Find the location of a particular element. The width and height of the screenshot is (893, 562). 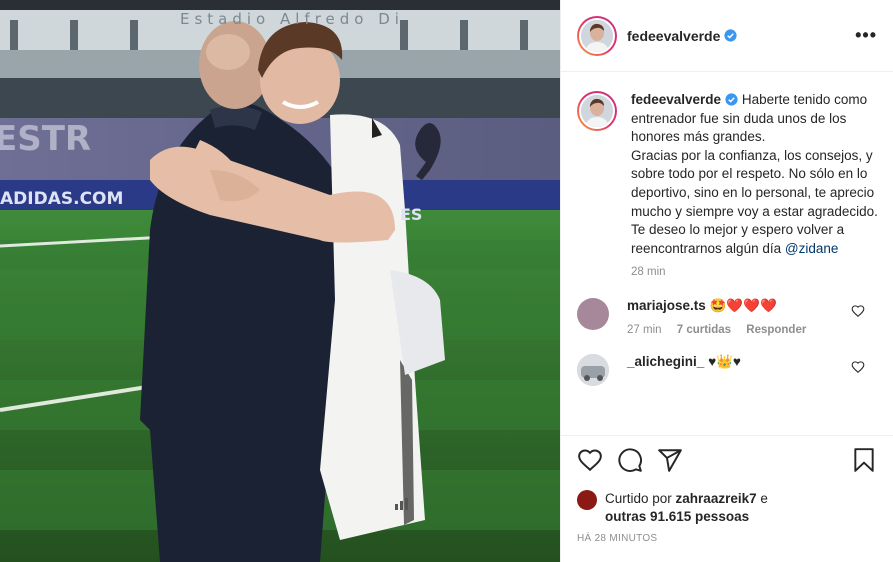

comment-username: _alichegini_ is located at coordinates (665, 361).